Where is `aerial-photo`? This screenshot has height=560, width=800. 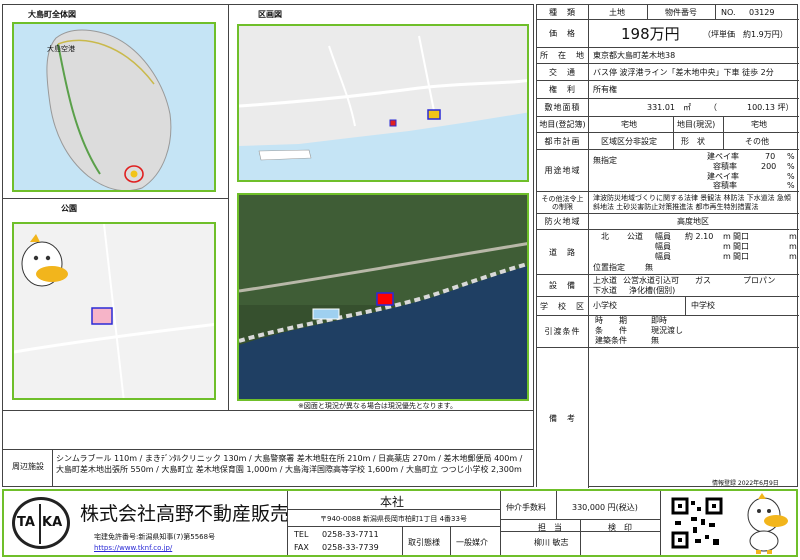
aerial-photo is located at coordinates (383, 297).